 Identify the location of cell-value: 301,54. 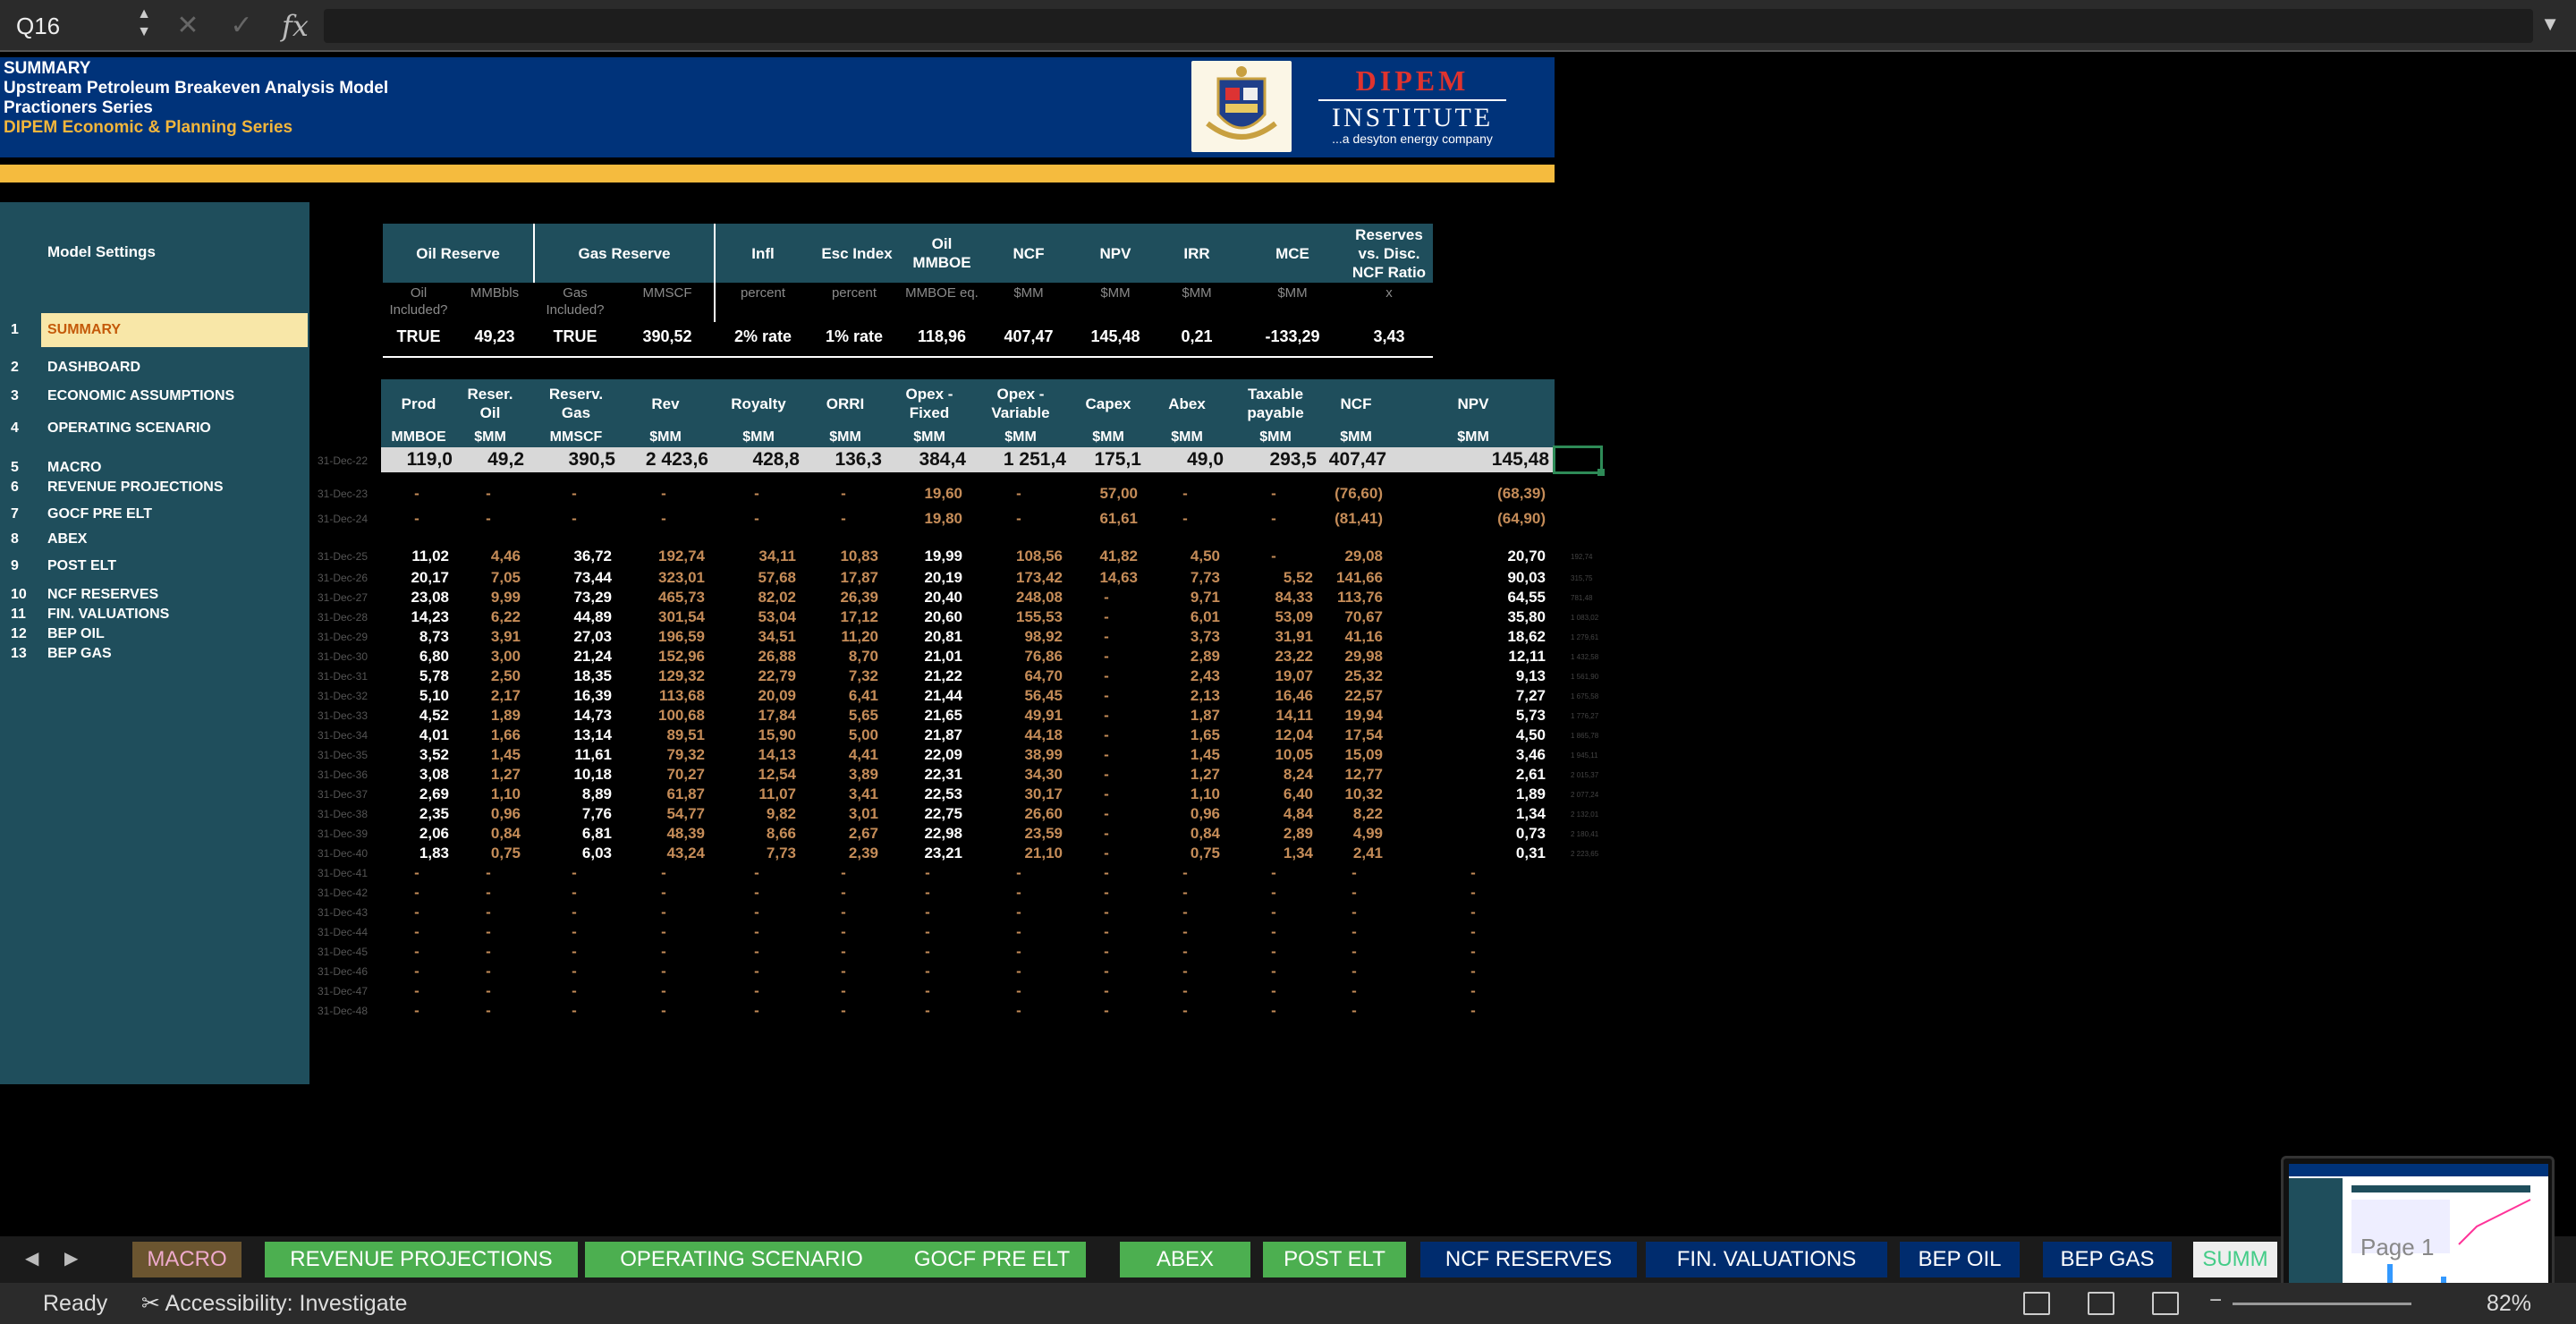
(681, 616).